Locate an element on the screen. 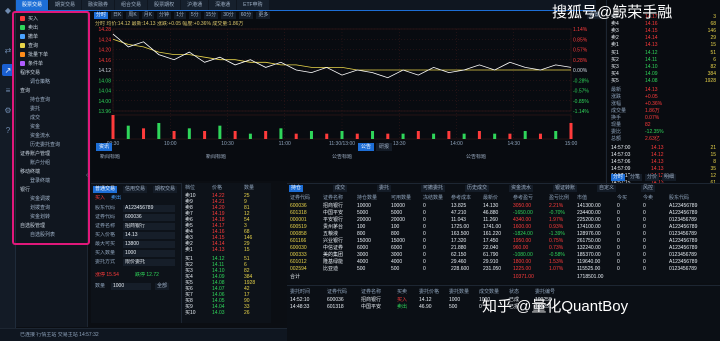 The height and width of the screenshot is (341, 720). help-icon: ? is located at coordinates (8, 130).